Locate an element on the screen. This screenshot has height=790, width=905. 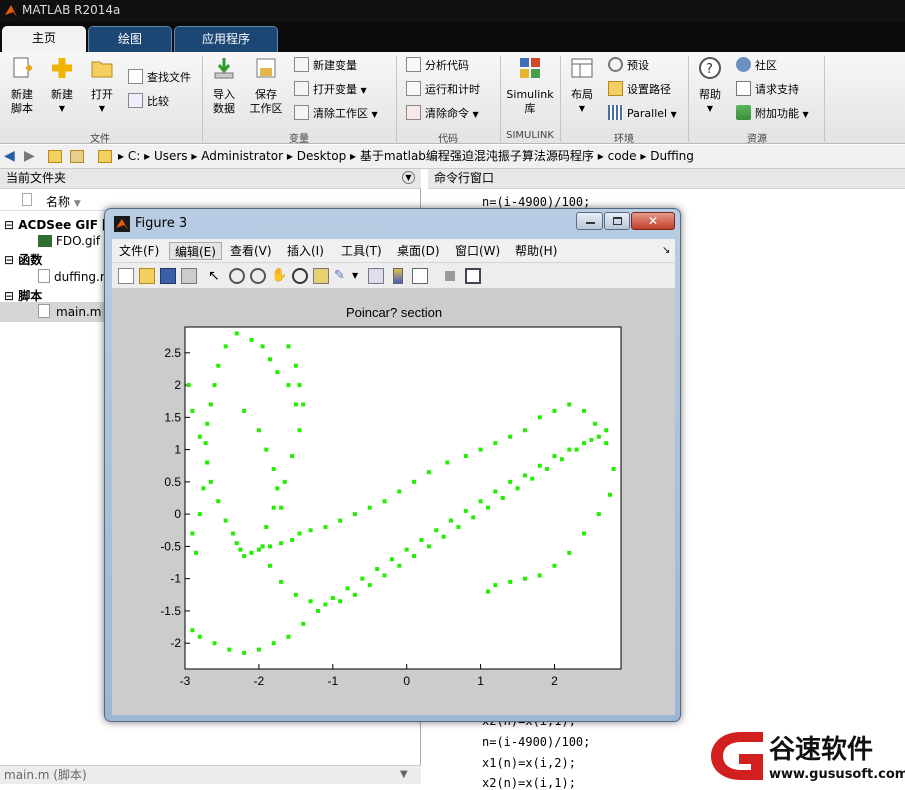
brush-icon: ✎ is located at coordinates (342, 276).